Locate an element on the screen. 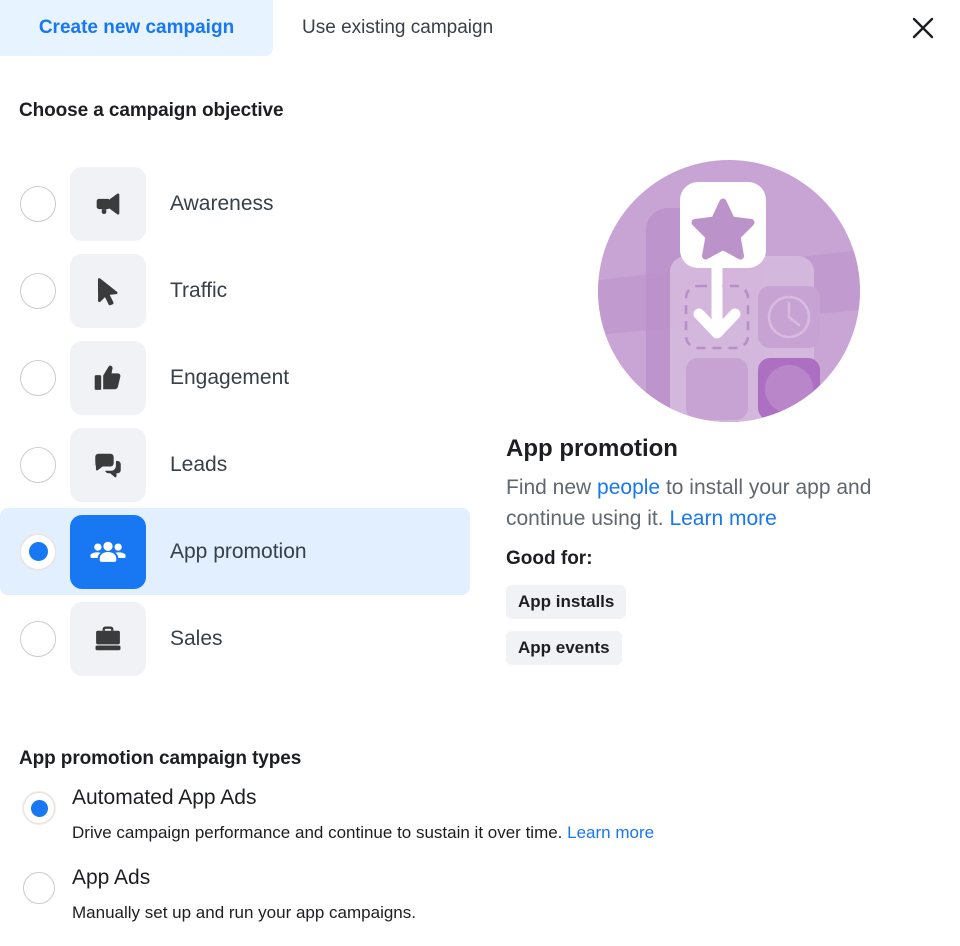  objective-label-leads: Leads is located at coordinates (199, 464).